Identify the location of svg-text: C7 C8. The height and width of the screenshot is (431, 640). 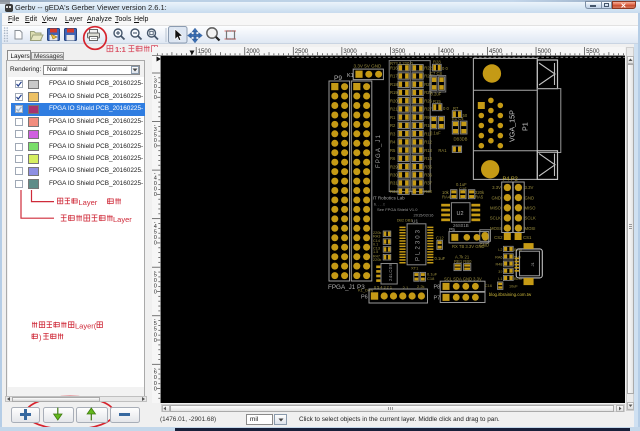
(436, 73).